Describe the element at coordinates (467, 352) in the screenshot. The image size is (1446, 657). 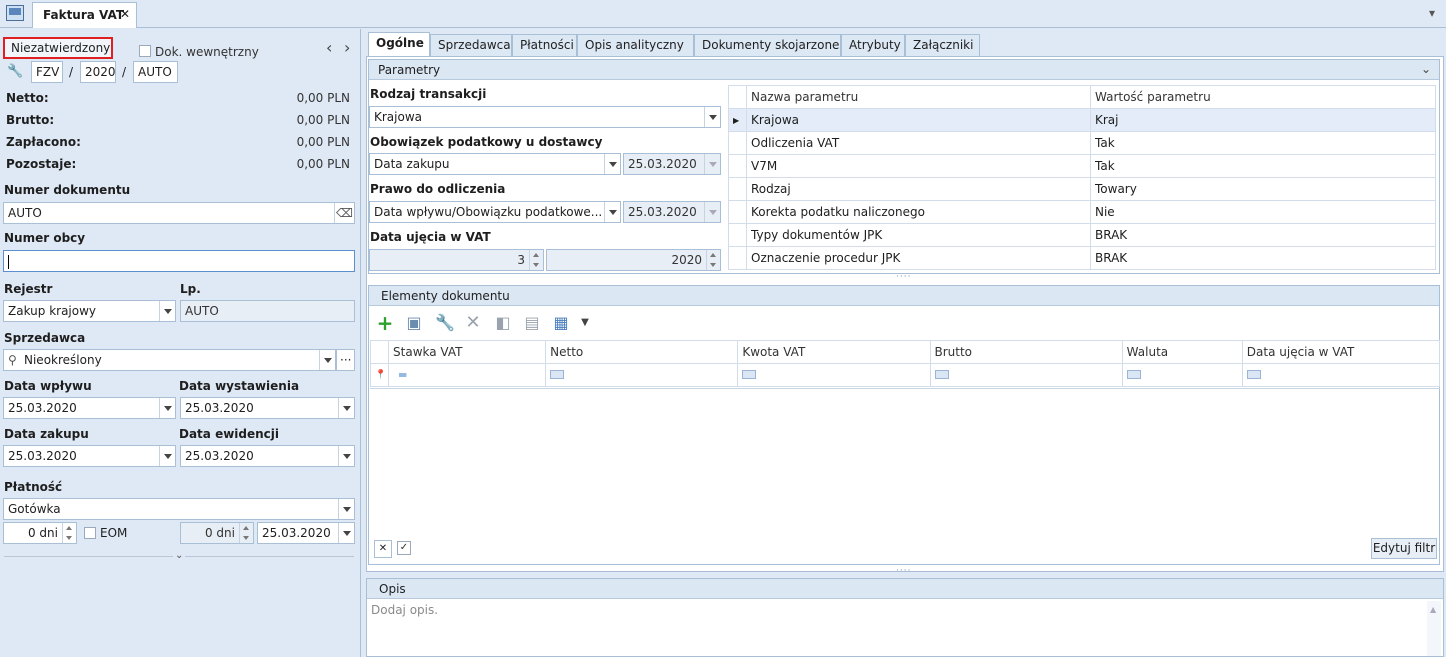
I see `elements-col-0: Stawka VAT` at that location.